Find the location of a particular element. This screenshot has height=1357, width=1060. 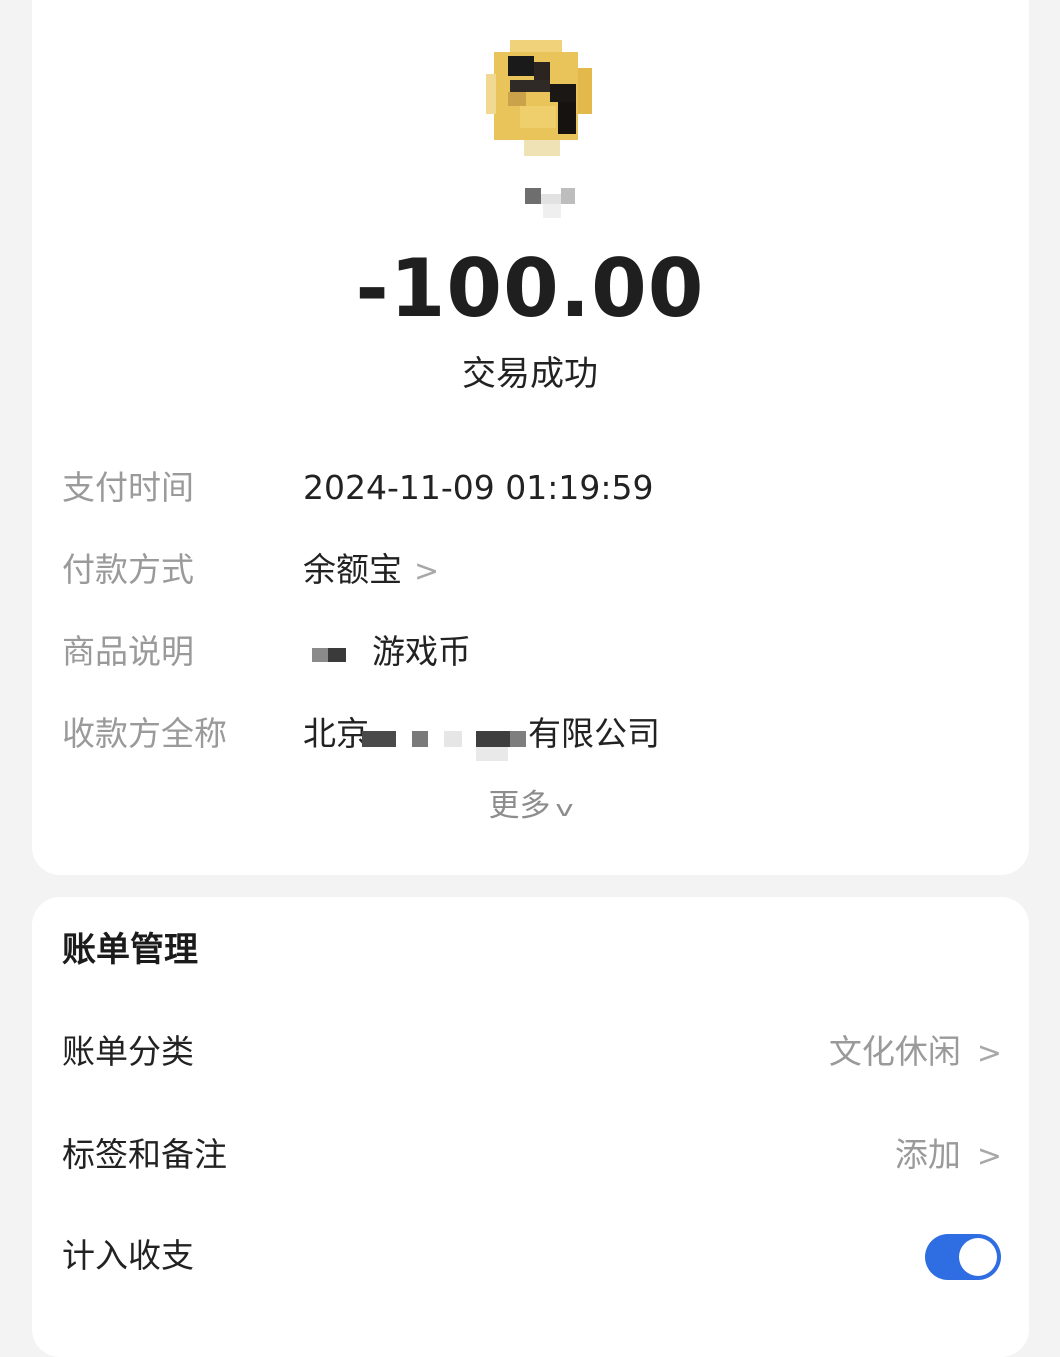

pay-method-value: 余额宝 is located at coordinates (352, 569).